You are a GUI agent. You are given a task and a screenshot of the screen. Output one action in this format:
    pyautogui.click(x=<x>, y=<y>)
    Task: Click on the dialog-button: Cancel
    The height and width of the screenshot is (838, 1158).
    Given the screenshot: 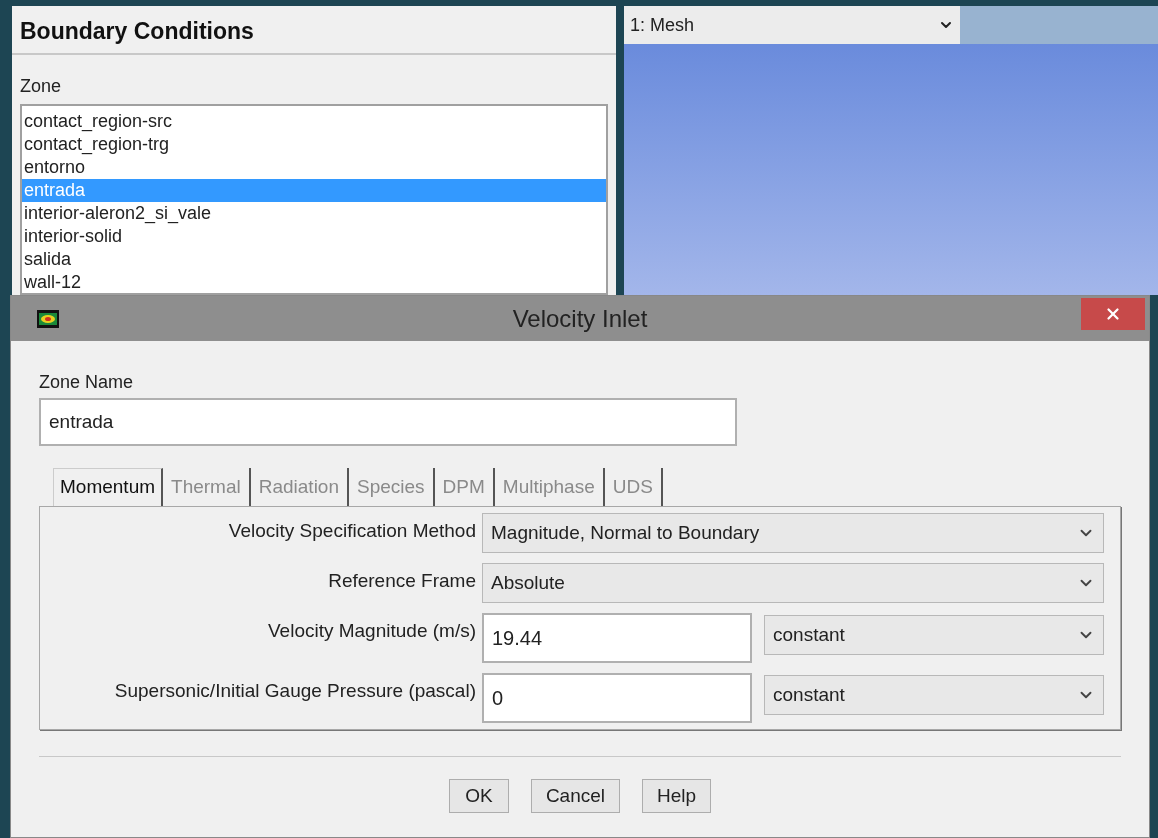 What is the action you would take?
    pyautogui.click(x=575, y=796)
    